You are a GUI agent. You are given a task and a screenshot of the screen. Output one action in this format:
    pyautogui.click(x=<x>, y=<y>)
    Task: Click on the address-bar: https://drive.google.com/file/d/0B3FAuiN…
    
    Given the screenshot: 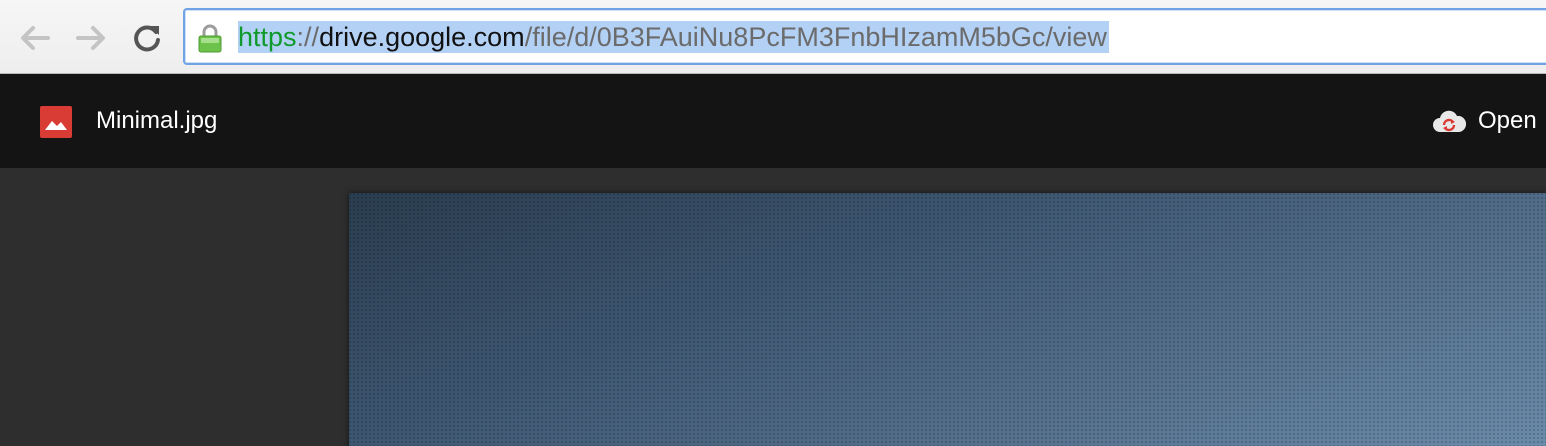 What is the action you would take?
    pyautogui.click(x=864, y=36)
    